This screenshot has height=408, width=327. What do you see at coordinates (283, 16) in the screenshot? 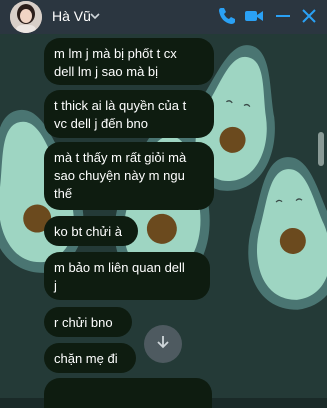
I see `minimize-icon` at bounding box center [283, 16].